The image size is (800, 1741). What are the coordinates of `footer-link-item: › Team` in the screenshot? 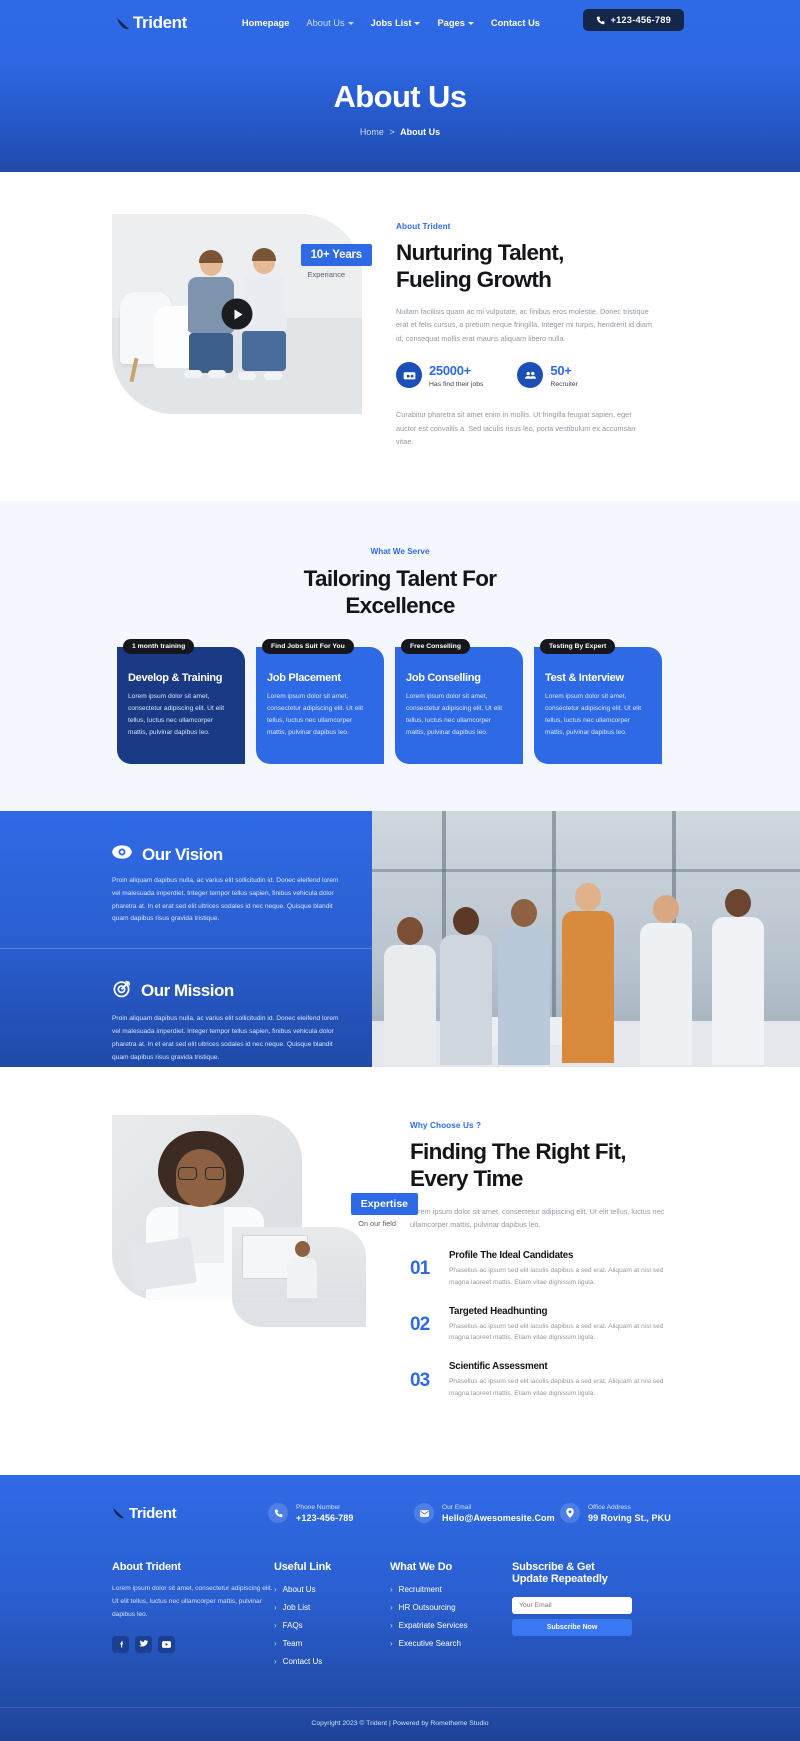 It's located at (332, 1643).